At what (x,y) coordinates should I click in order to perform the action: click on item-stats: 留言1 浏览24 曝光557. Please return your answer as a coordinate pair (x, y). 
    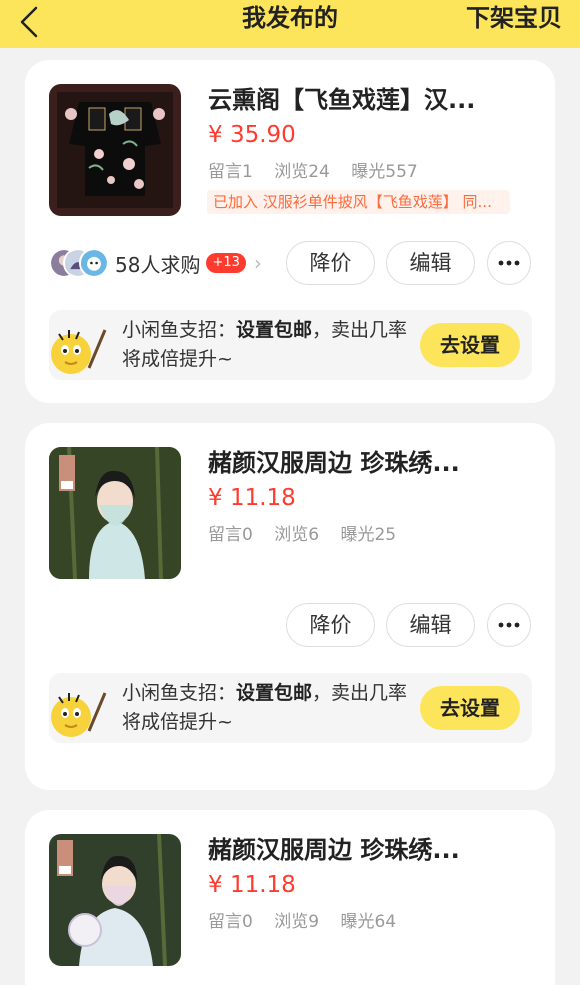
    Looking at the image, I should click on (321, 172).